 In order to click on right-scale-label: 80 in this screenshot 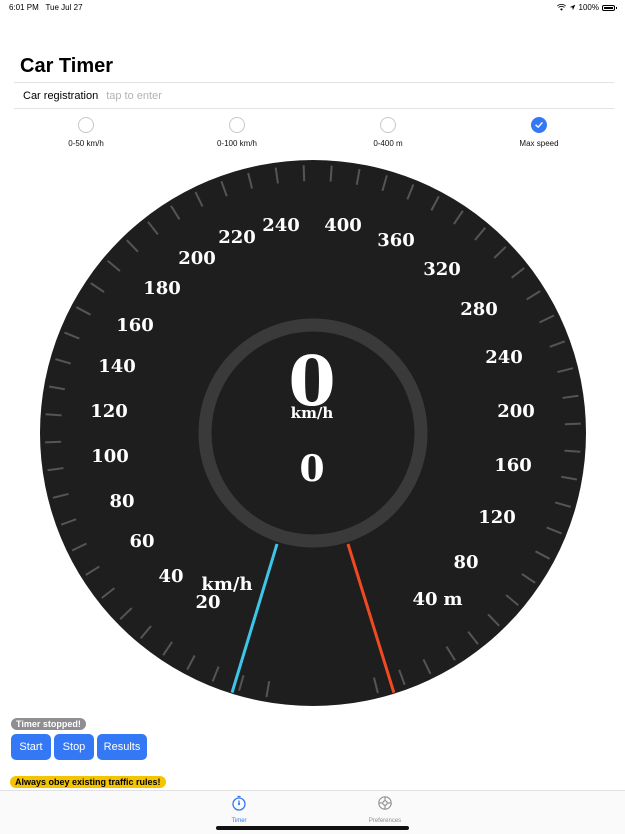, I will do `click(465, 562)`.